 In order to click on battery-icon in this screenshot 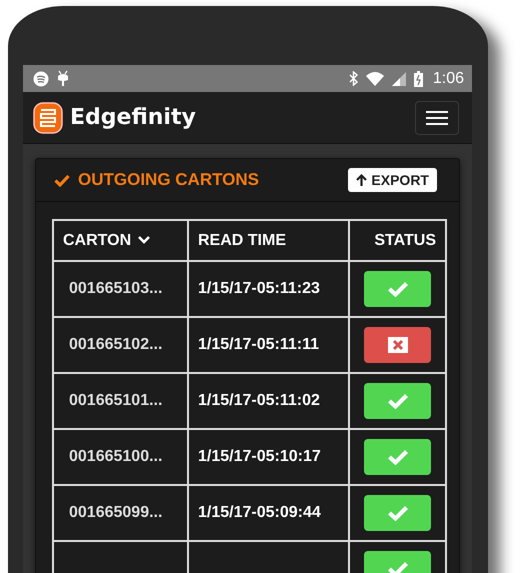, I will do `click(418, 78)`.